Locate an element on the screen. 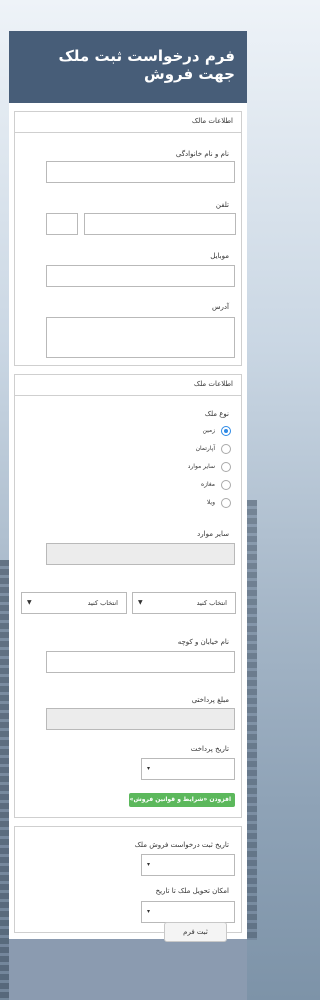 Image resolution: width=320 pixels, height=1000 pixels. radio-option-villa: ویلا is located at coordinates (171, 504).